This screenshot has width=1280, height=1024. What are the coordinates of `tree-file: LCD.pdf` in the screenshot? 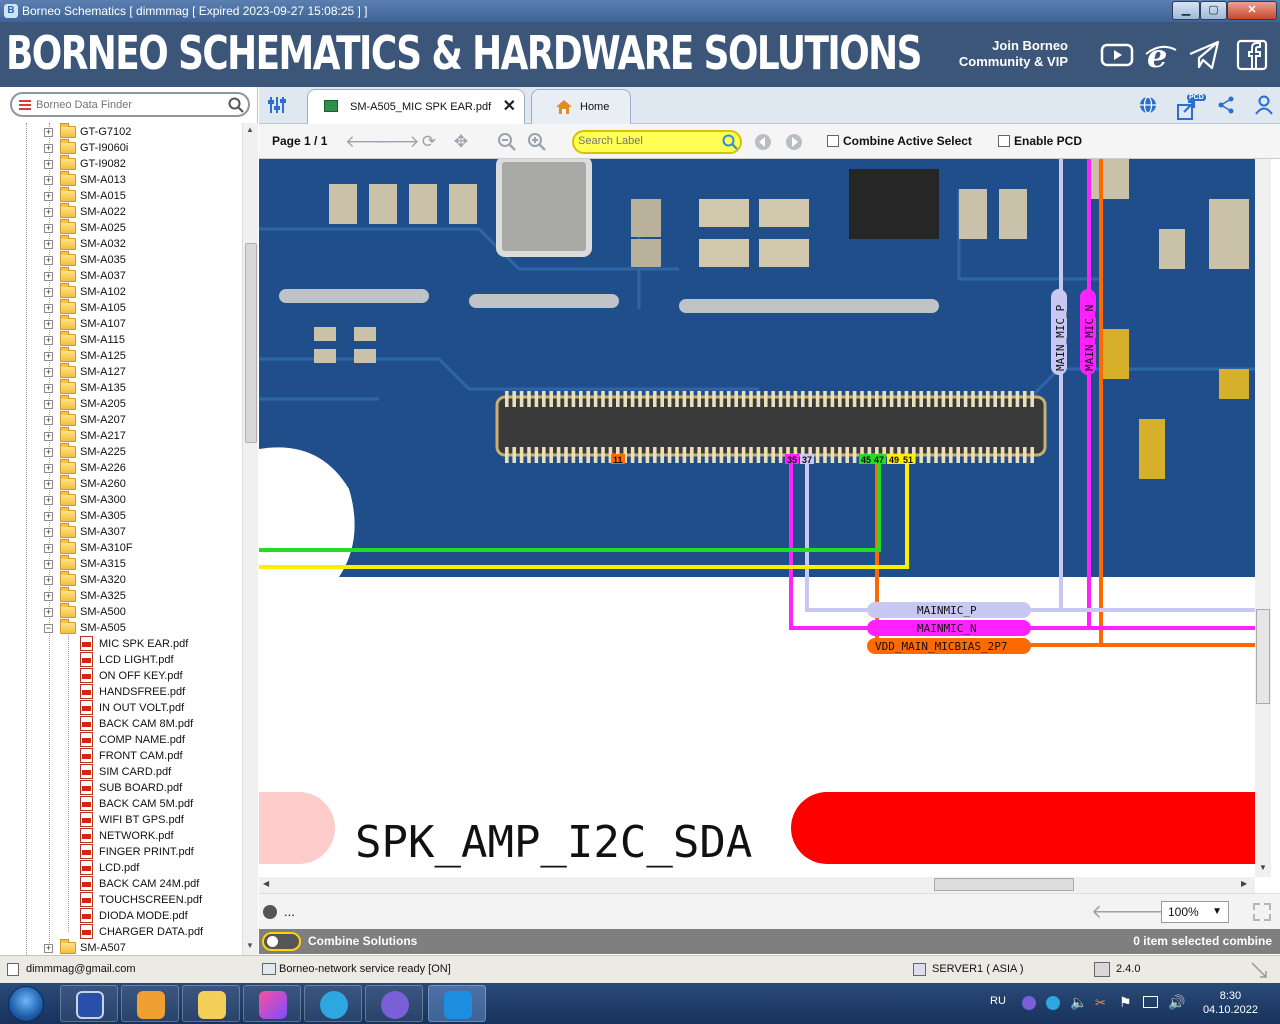 It's located at (121, 868).